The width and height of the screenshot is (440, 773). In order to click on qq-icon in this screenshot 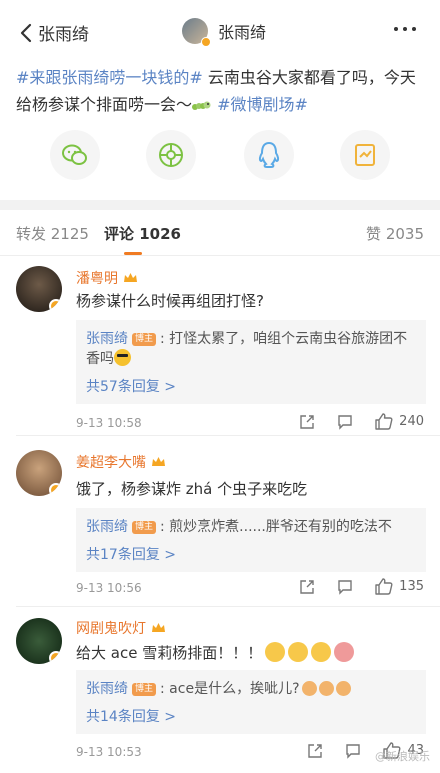, I will do `click(269, 154)`.